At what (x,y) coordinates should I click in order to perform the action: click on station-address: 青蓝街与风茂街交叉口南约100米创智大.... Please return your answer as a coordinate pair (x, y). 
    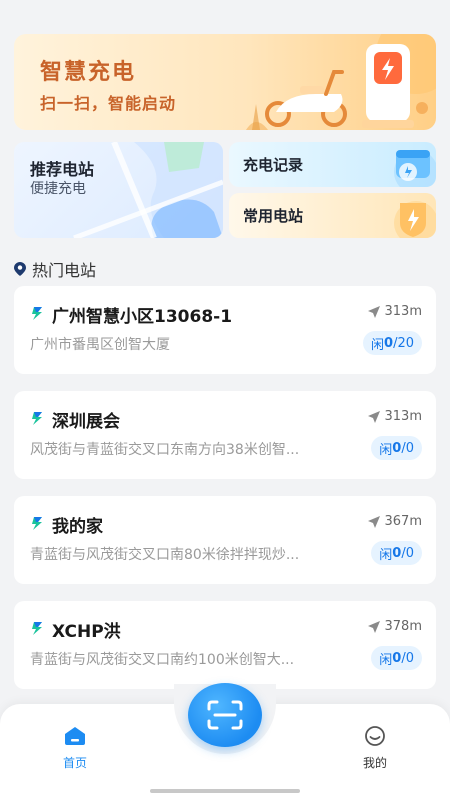
    Looking at the image, I should click on (162, 660).